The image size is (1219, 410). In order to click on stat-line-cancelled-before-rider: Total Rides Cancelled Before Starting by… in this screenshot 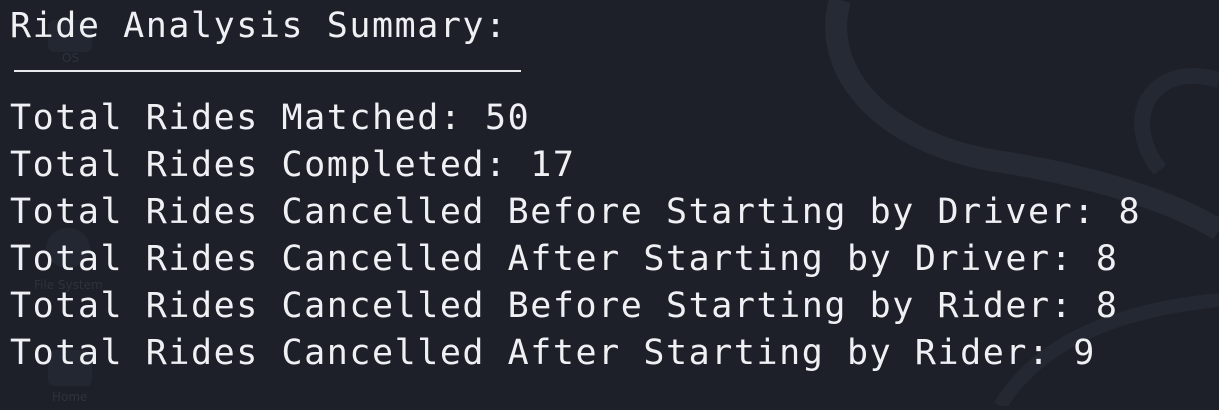, I will do `click(564, 306)`.